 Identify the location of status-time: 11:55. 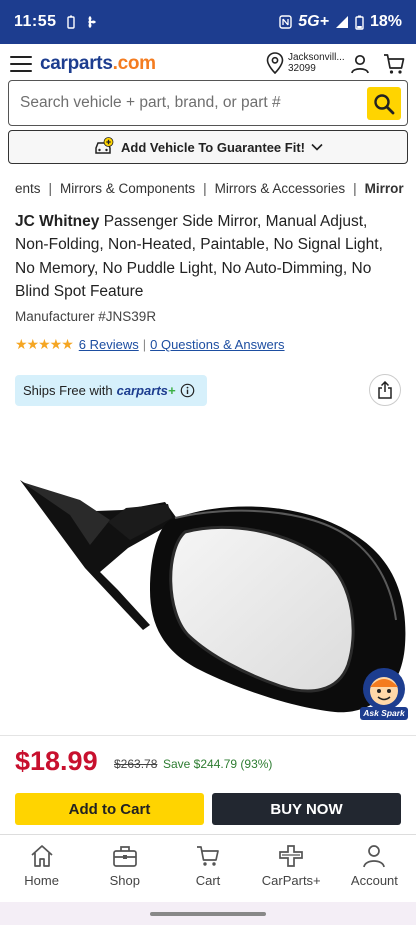
(35, 21).